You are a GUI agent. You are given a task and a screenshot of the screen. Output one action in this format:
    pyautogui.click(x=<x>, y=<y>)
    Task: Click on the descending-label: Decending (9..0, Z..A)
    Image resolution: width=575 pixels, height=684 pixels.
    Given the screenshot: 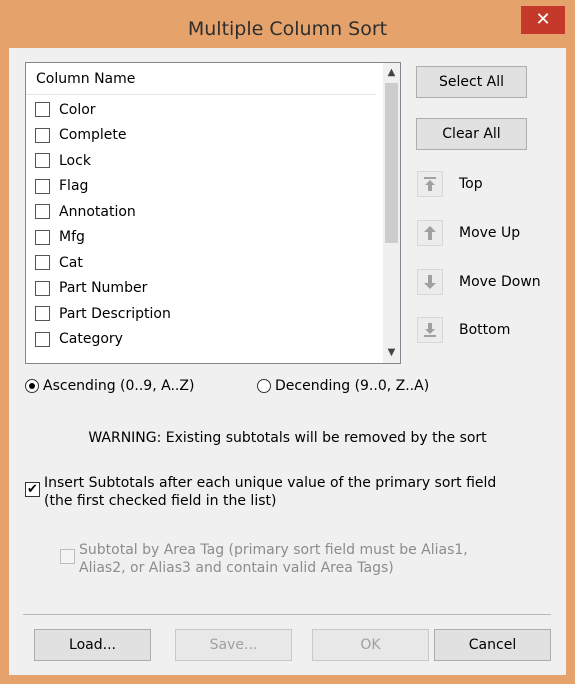 What is the action you would take?
    pyautogui.click(x=352, y=386)
    